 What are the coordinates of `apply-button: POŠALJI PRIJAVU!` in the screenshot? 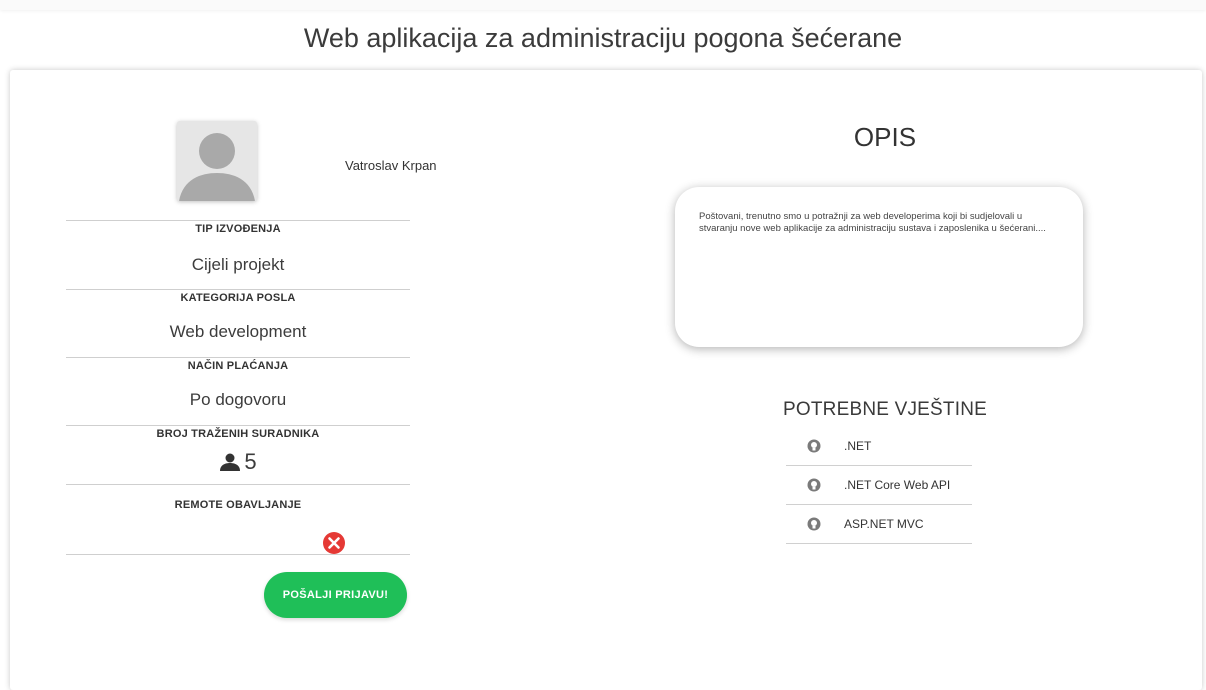 It's located at (335, 595).